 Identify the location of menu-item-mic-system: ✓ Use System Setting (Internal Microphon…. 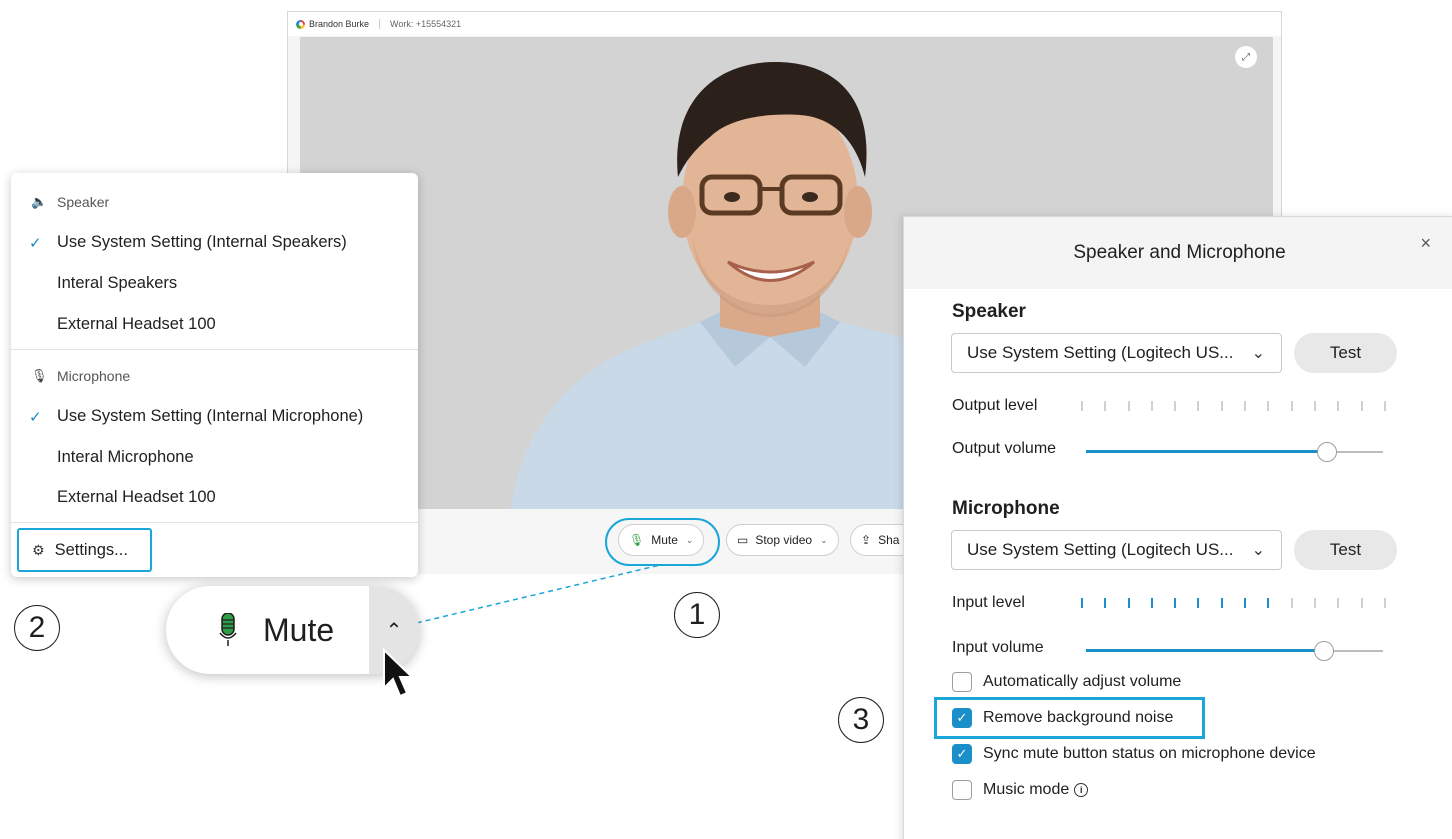
(196, 416).